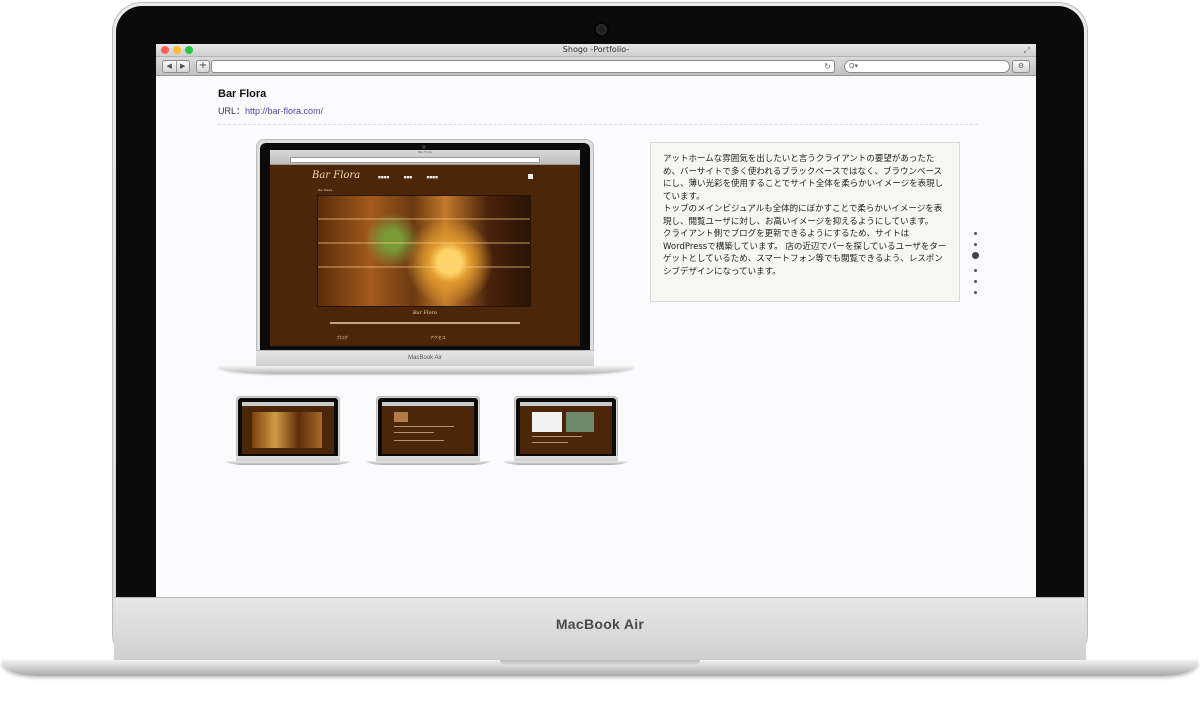 This screenshot has height=708, width=1200. Describe the element at coordinates (183, 66) in the screenshot. I see `forward-button: ▶` at that location.